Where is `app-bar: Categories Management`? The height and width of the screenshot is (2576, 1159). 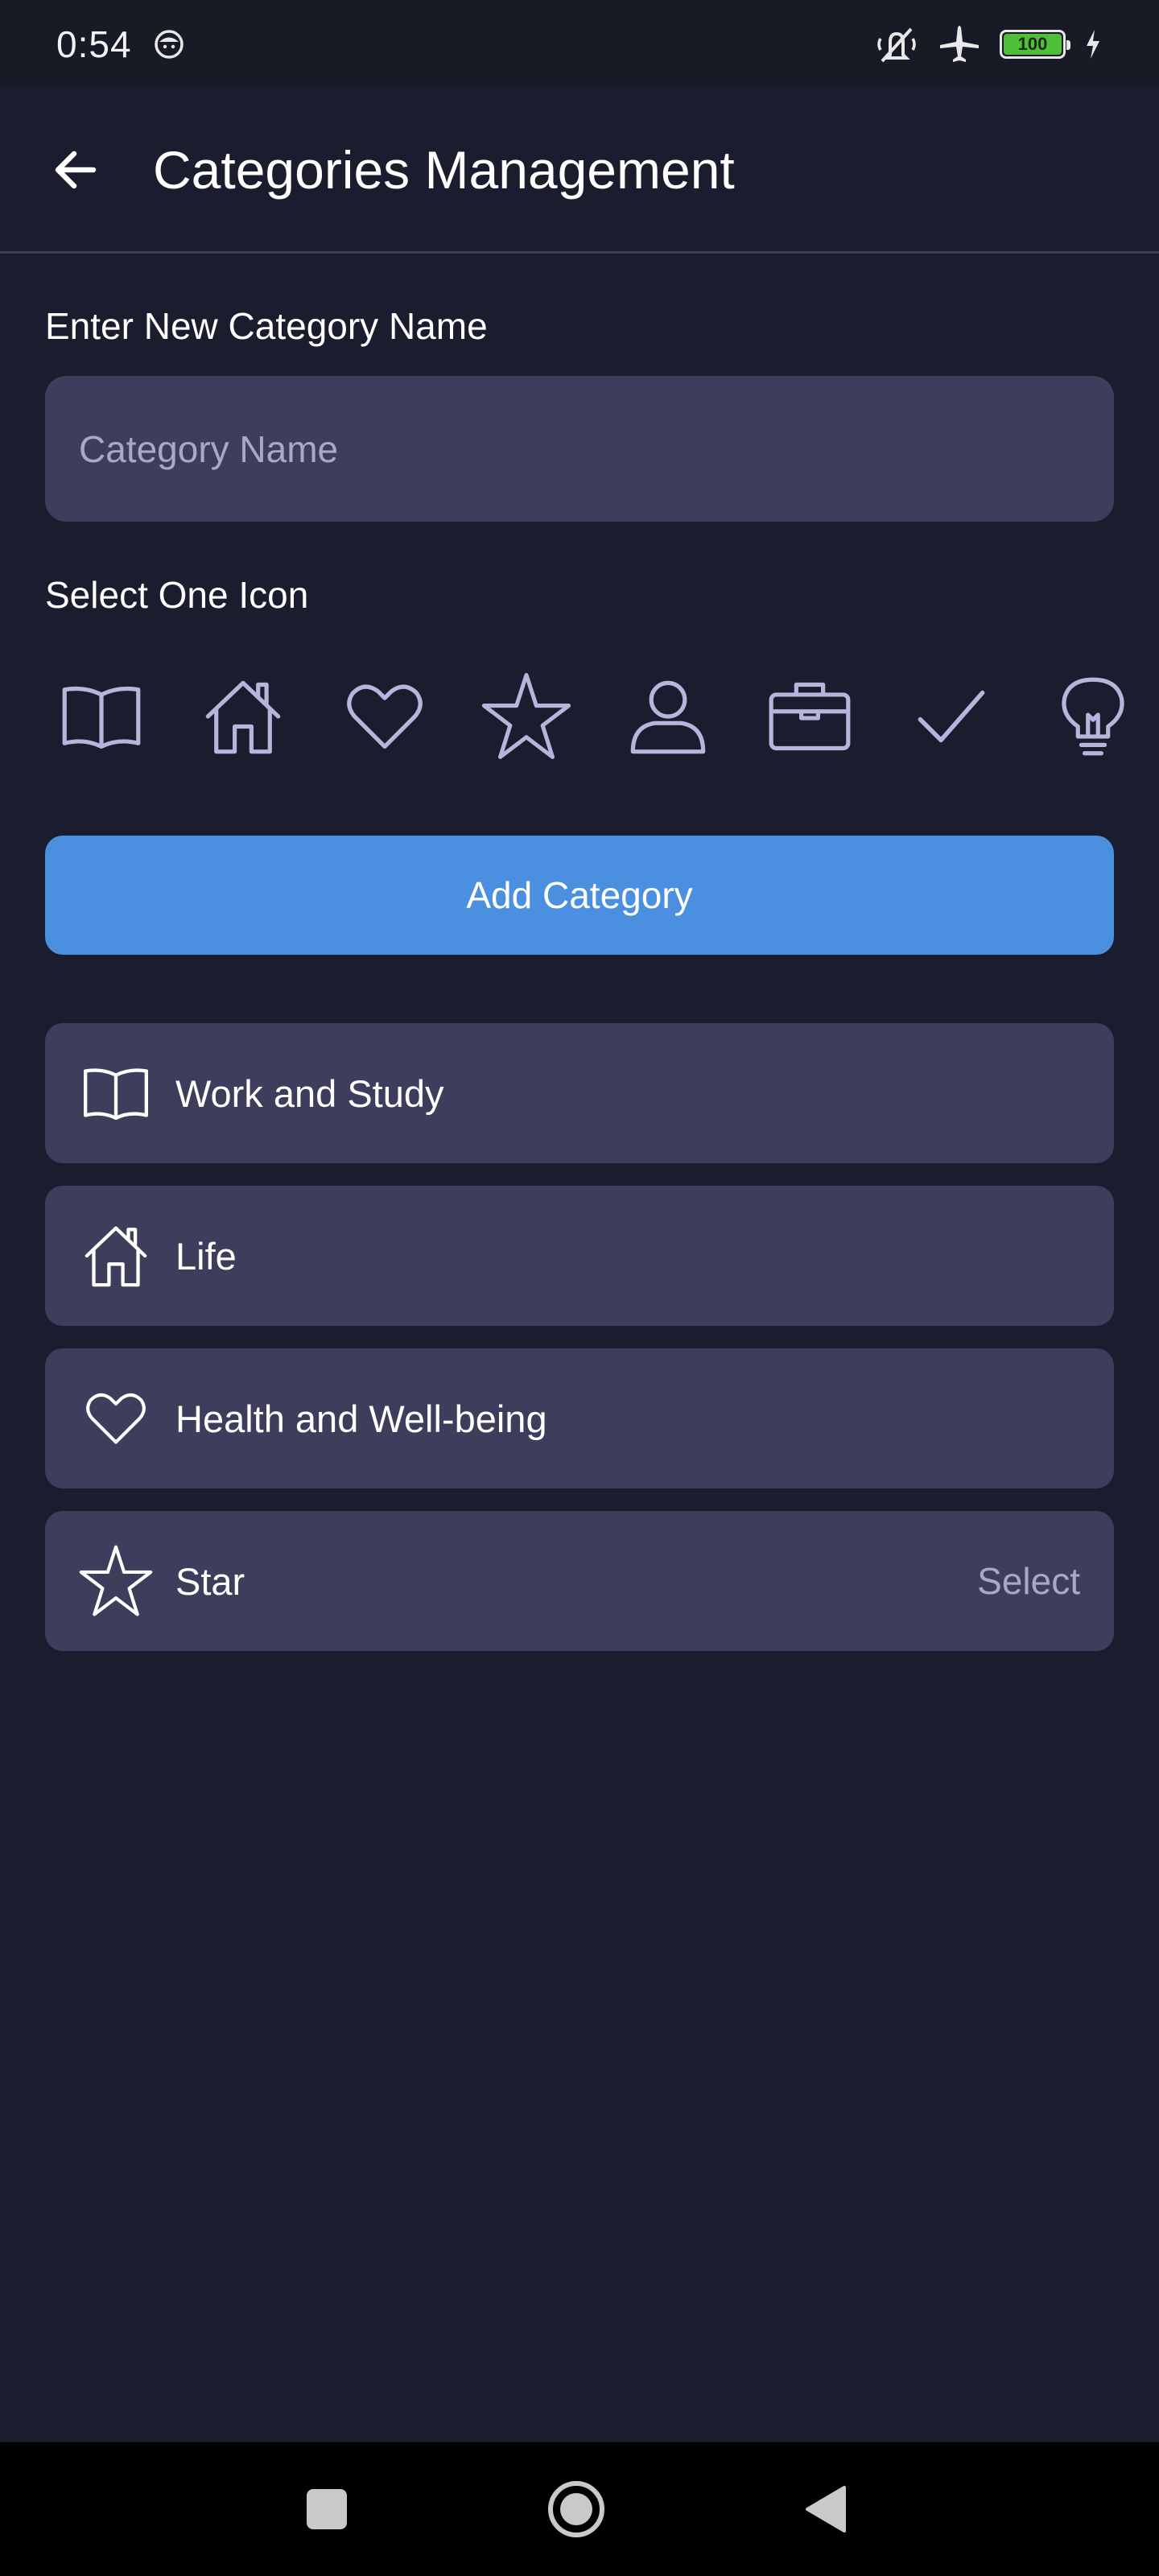
app-bar: Categories Management is located at coordinates (579, 171).